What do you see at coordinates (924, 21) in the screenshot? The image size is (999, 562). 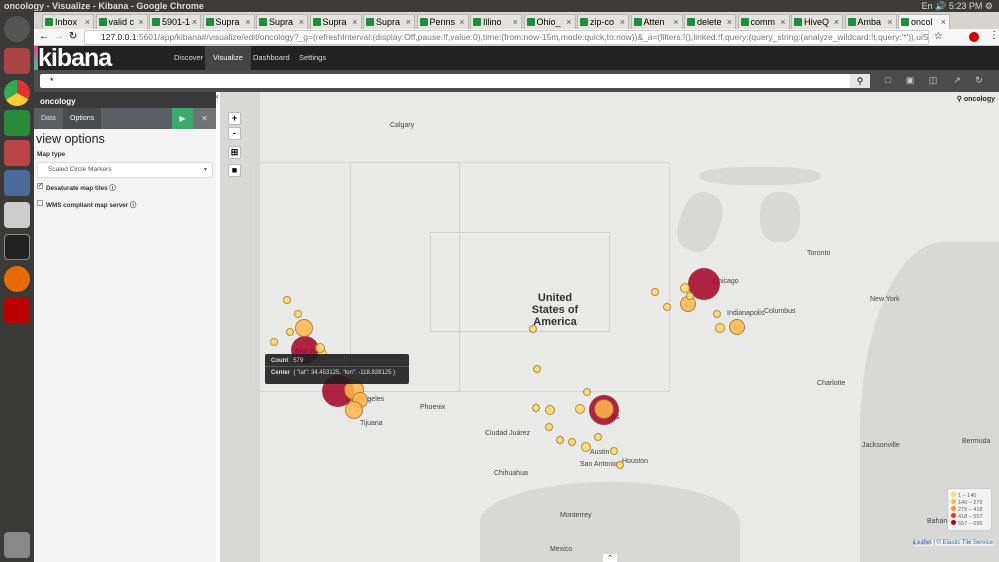 I see `browser-tab: oncol ×` at bounding box center [924, 21].